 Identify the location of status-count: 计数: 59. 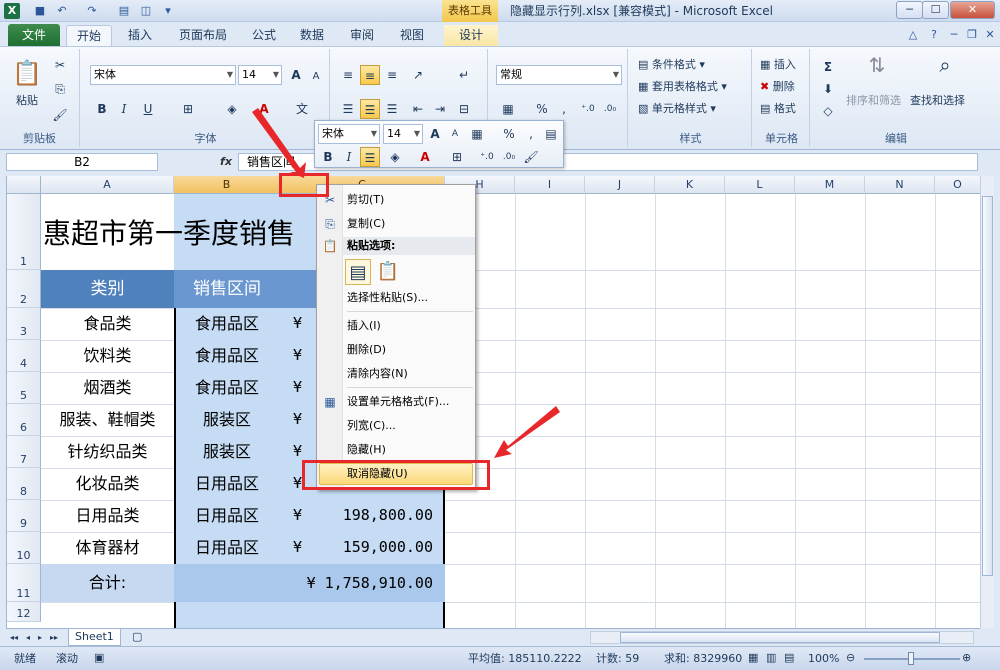
(618, 658).